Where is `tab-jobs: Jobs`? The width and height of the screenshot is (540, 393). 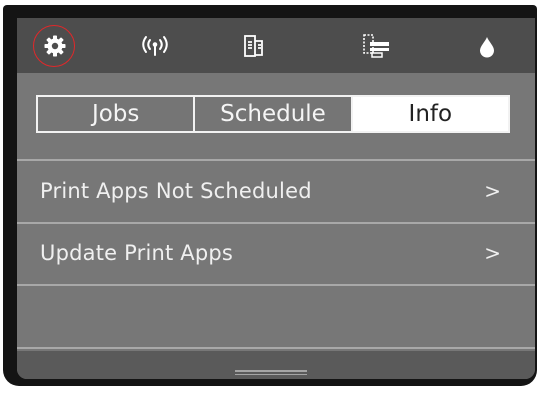
tab-jobs: Jobs is located at coordinates (116, 114).